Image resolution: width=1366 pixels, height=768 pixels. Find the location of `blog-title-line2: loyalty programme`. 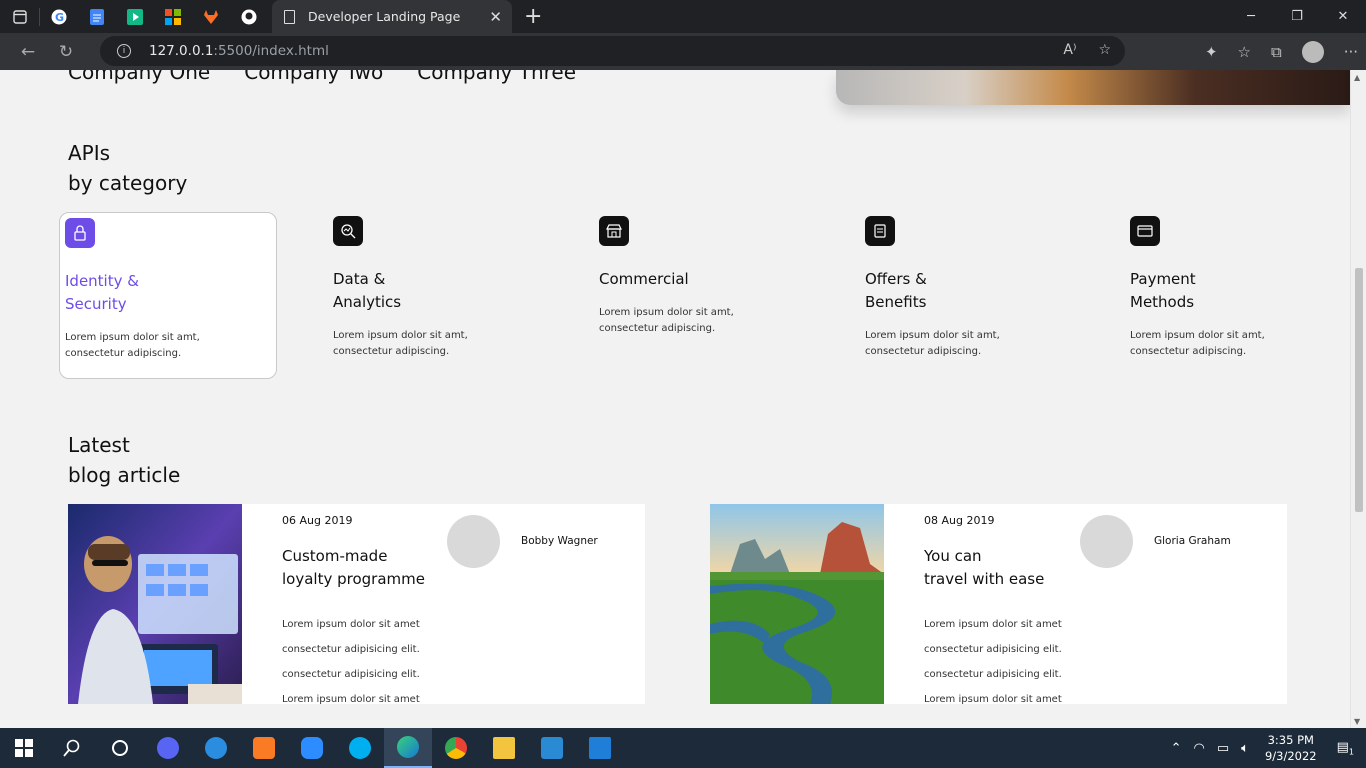

blog-title-line2: loyalty programme is located at coordinates (353, 579).